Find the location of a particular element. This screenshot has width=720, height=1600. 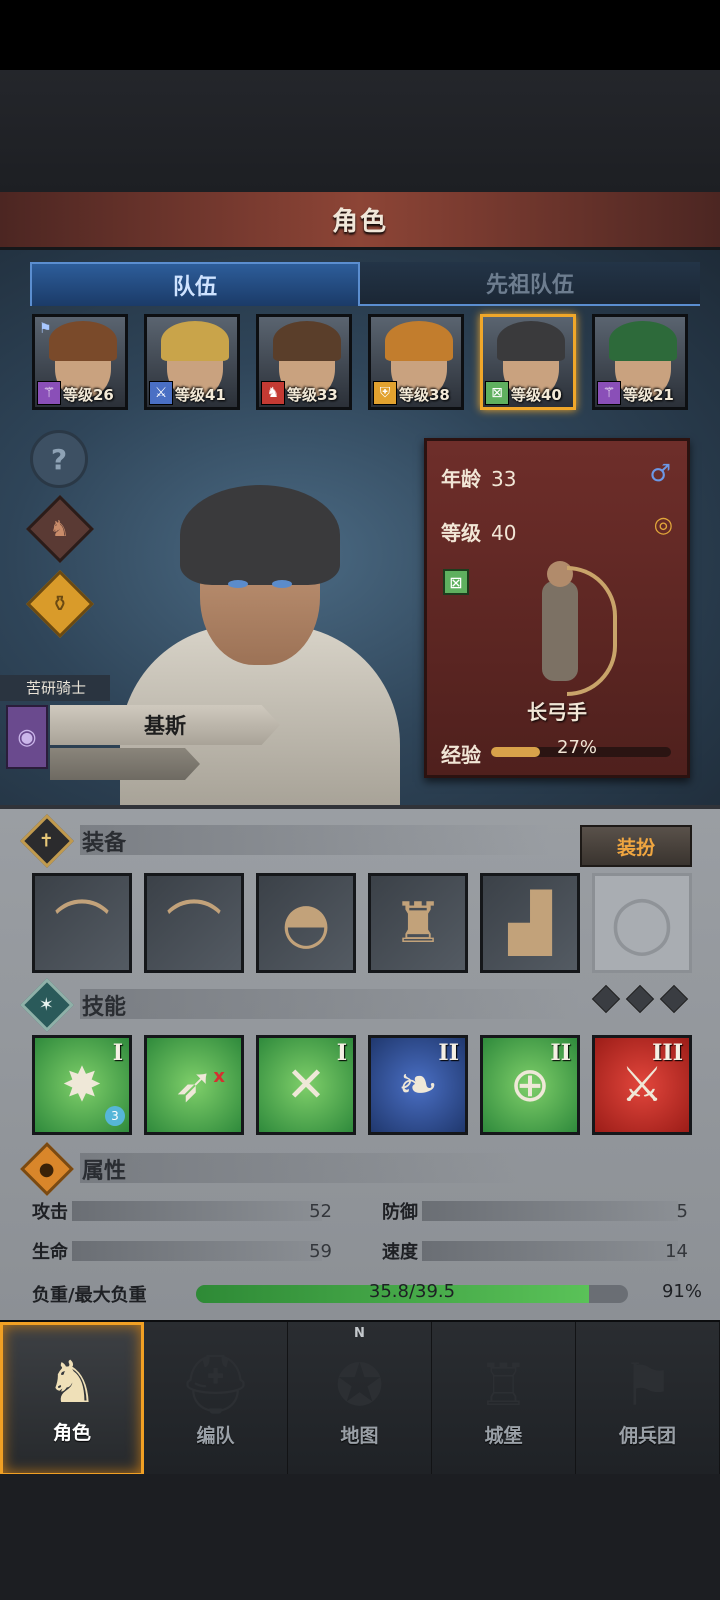

character-title: 苦研骑士 is located at coordinates (55, 688).